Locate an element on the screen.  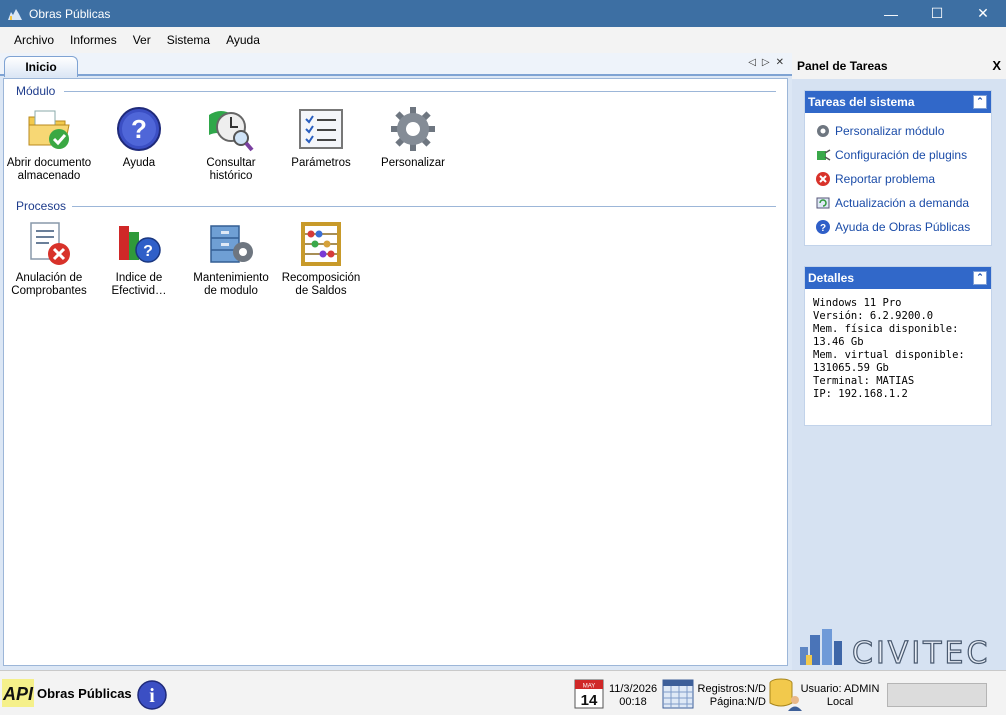
info-icon: i is located at coordinates (152, 695).